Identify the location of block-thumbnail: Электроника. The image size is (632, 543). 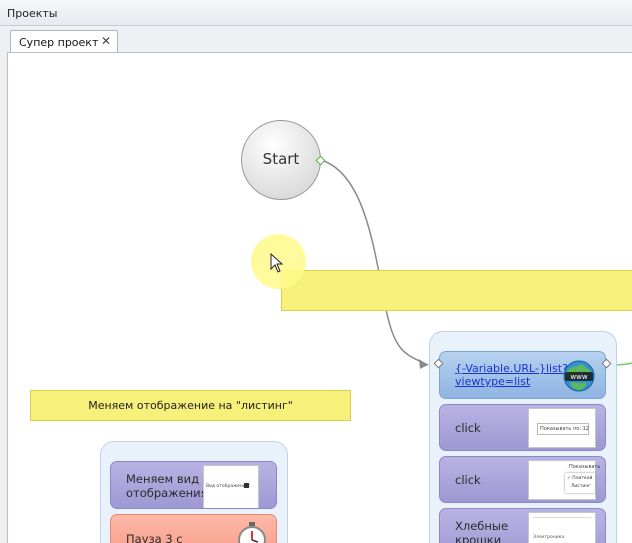
(562, 527).